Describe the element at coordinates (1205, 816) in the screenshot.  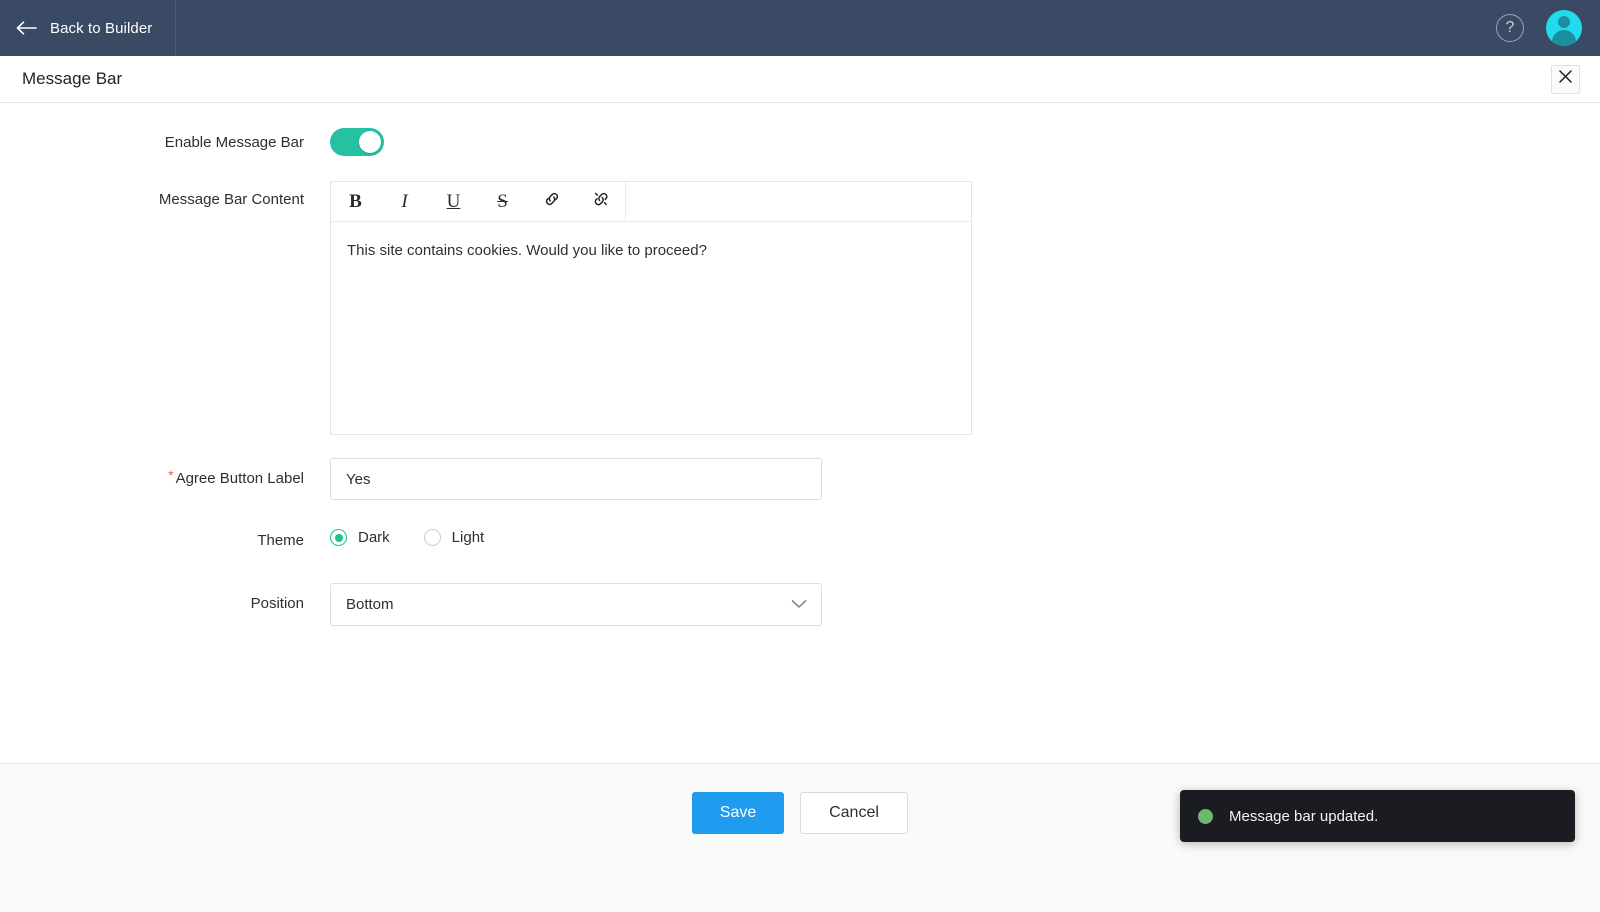
I see `status-dot-icon` at that location.